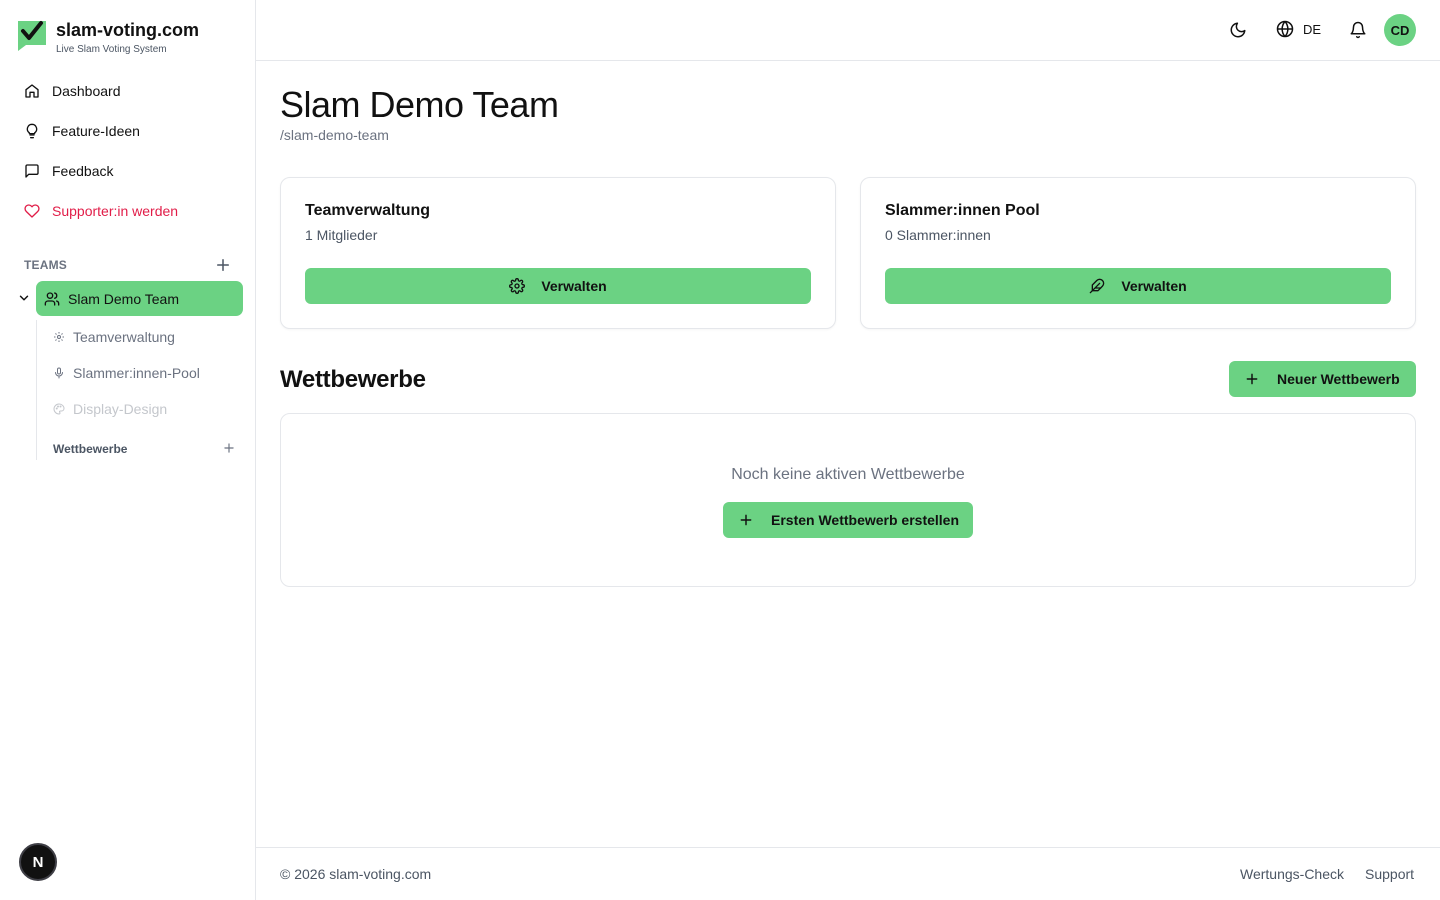 This screenshot has width=1440, height=900. I want to click on button-label: Neuer Wettbewerb, so click(1338, 379).